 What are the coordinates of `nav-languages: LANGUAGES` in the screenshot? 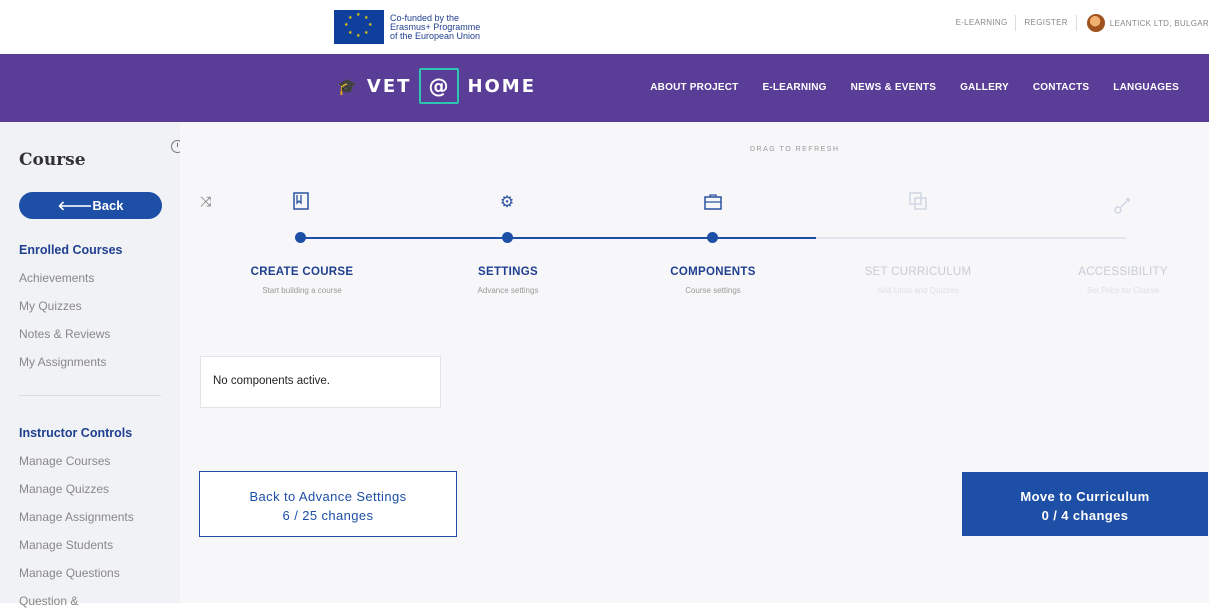 It's located at (1146, 87).